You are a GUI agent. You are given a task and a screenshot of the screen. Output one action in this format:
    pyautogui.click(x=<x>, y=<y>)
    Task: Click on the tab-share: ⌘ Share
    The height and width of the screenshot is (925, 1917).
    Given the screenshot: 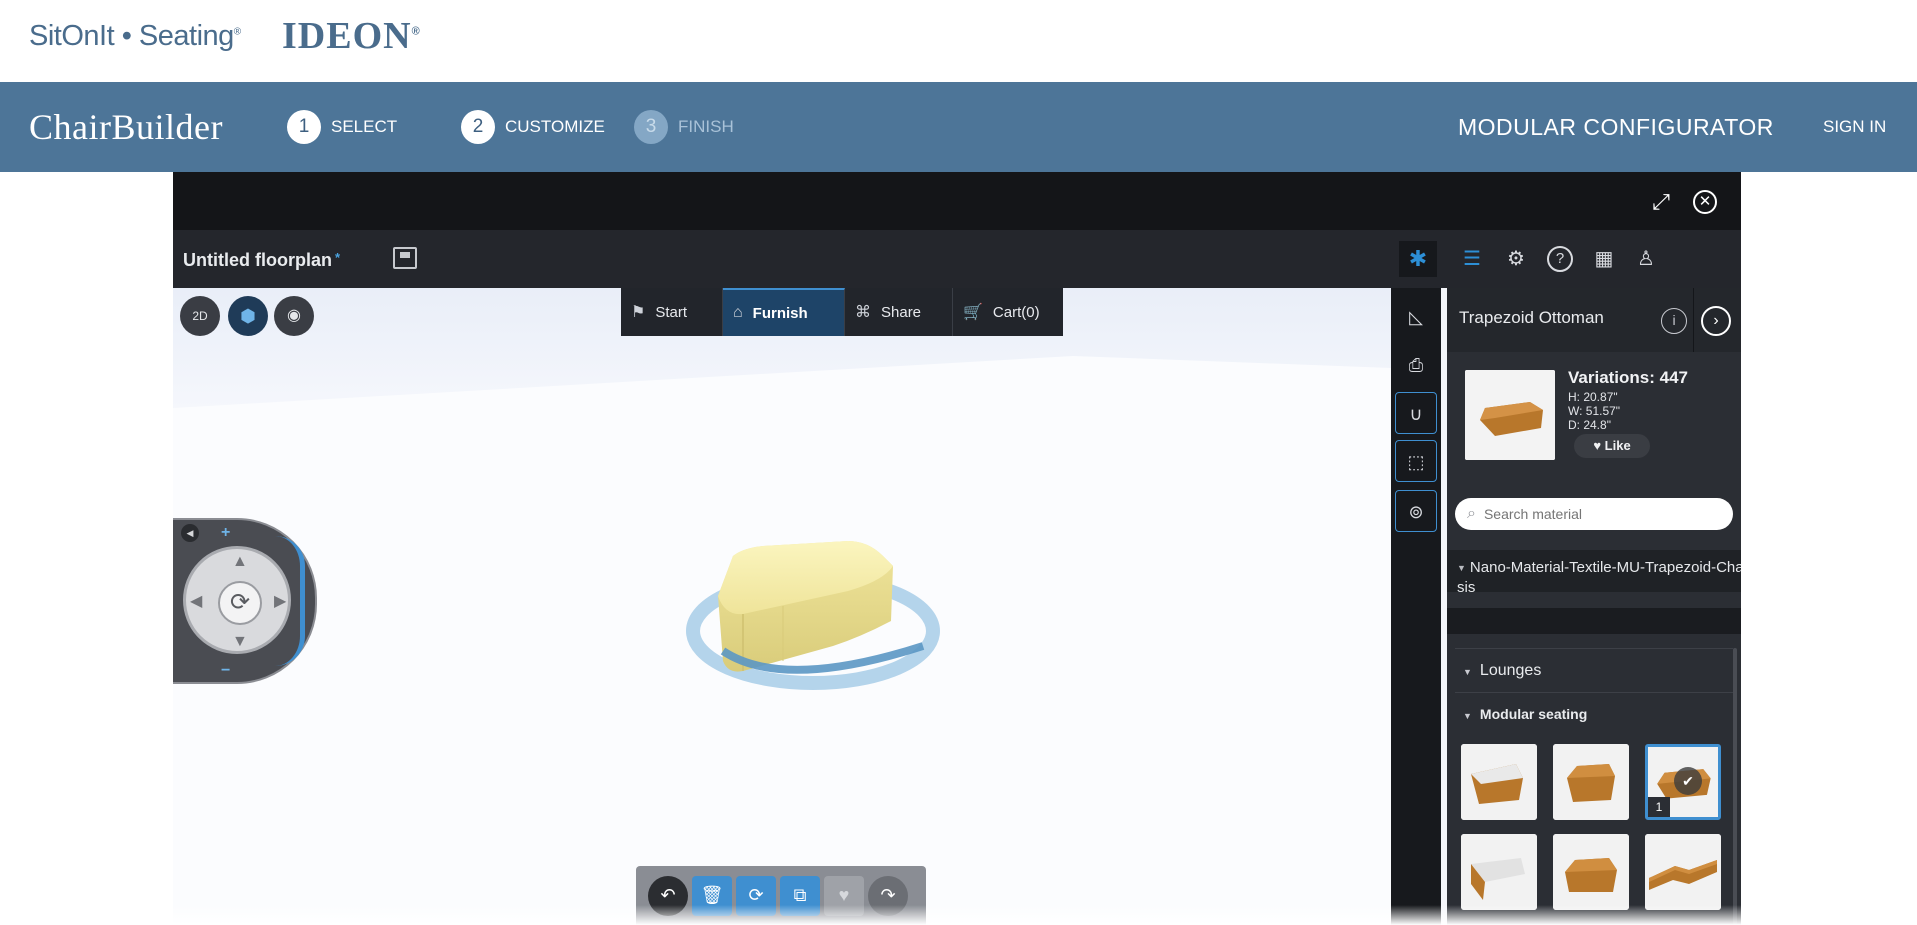 What is the action you would take?
    pyautogui.click(x=899, y=312)
    